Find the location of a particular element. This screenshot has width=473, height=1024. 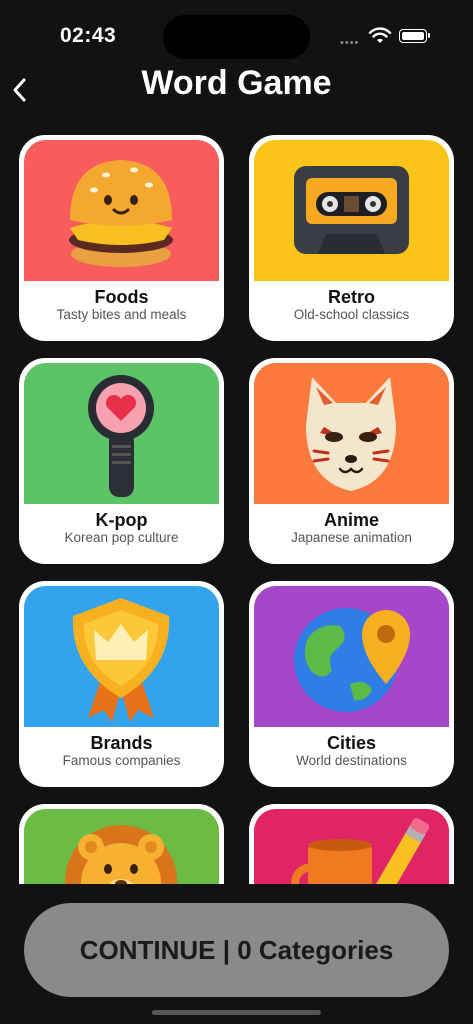

category-card-anime: Anime Japanese animation is located at coordinates (351, 461).